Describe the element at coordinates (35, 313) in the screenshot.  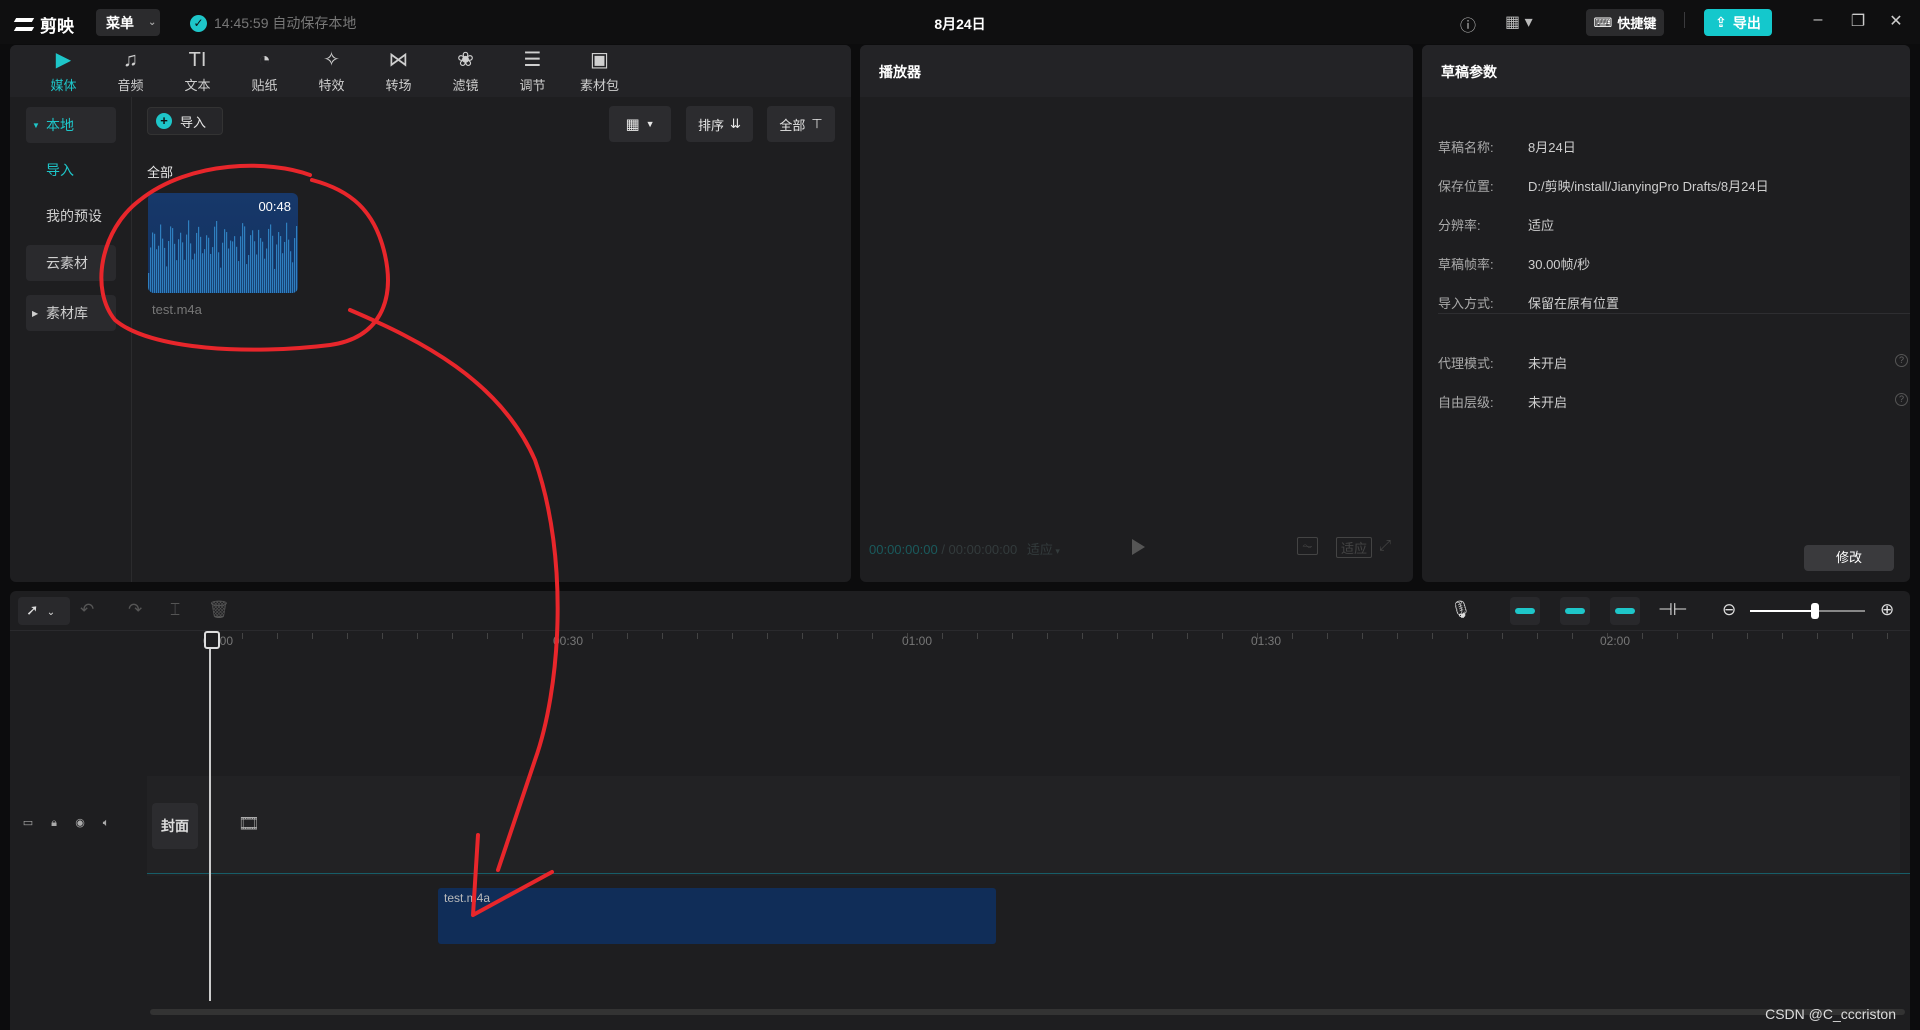
I see `caret-right-icon: ▶` at that location.